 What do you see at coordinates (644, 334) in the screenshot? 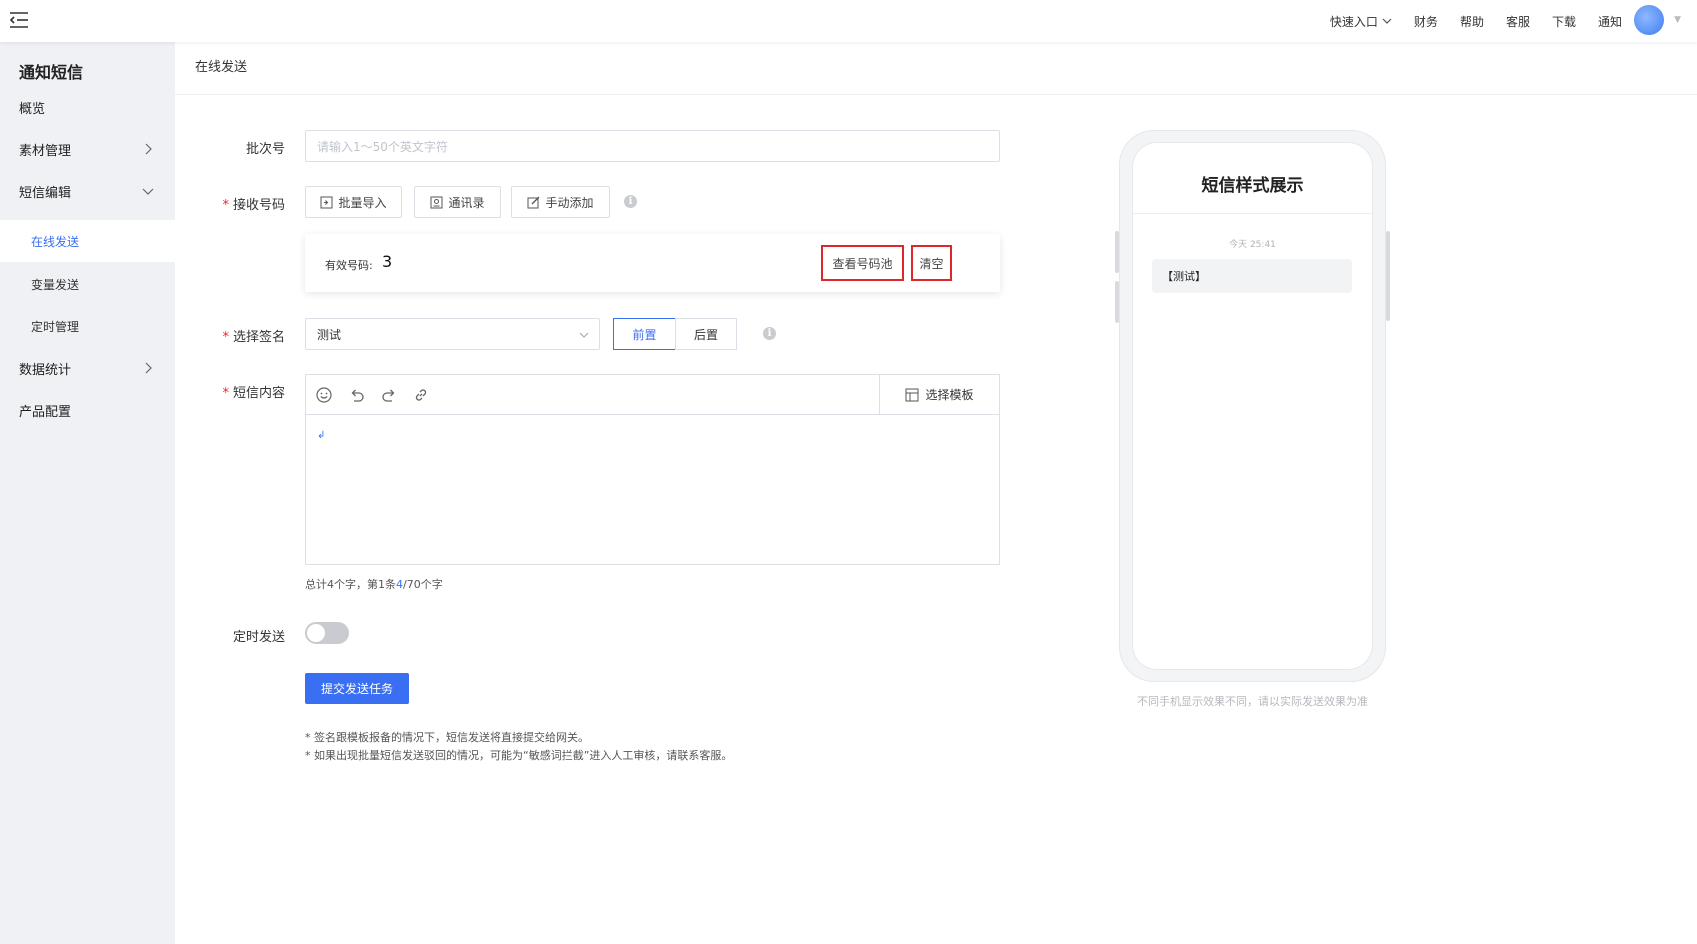
I see `position-prefix-button: 前置` at bounding box center [644, 334].